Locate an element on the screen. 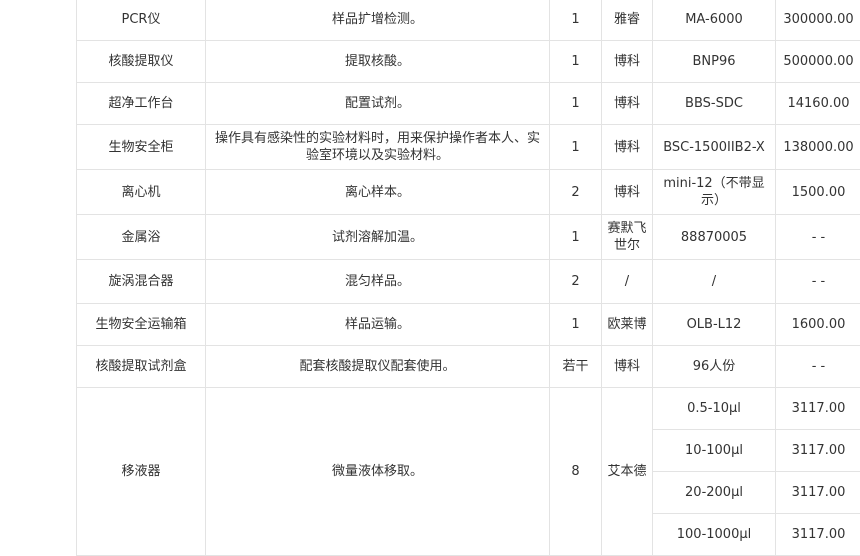 The image size is (860, 556). device-model: / is located at coordinates (714, 281).